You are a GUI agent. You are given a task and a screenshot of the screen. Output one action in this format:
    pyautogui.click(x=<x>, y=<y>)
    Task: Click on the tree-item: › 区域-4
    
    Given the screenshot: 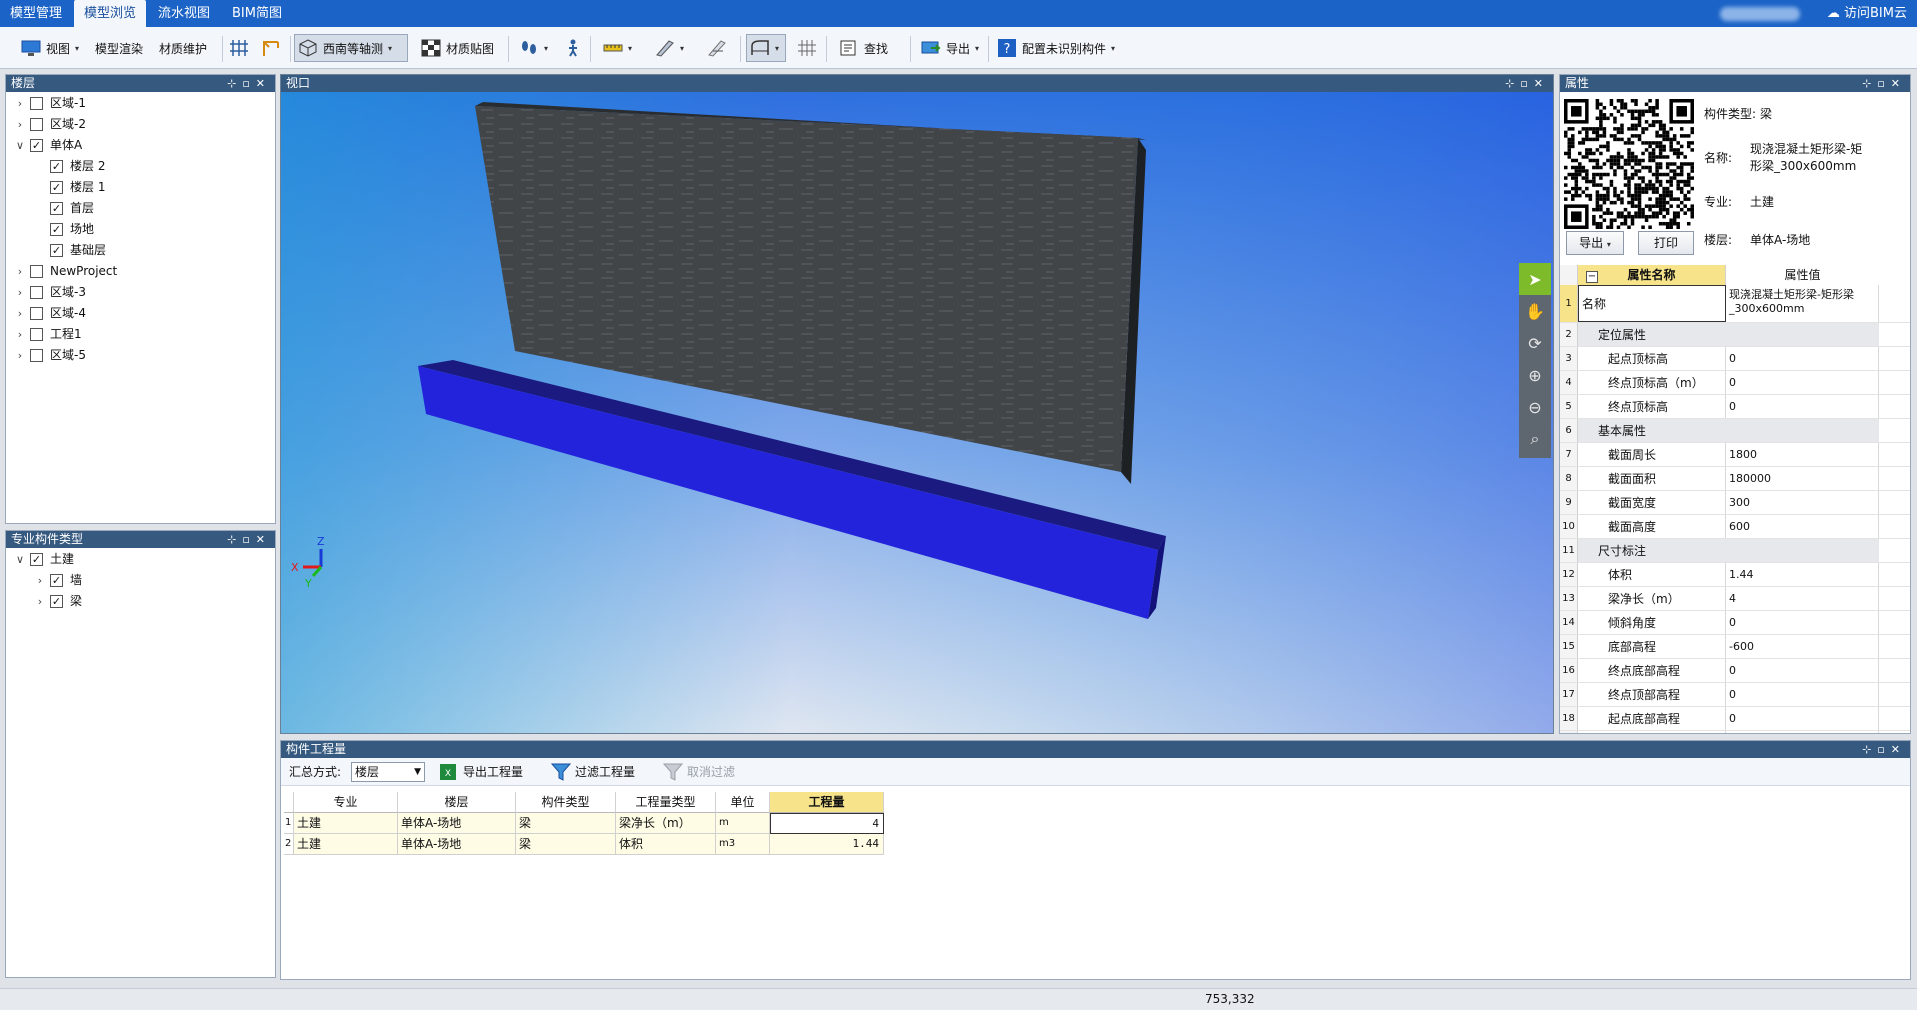 What is the action you would take?
    pyautogui.click(x=140, y=313)
    